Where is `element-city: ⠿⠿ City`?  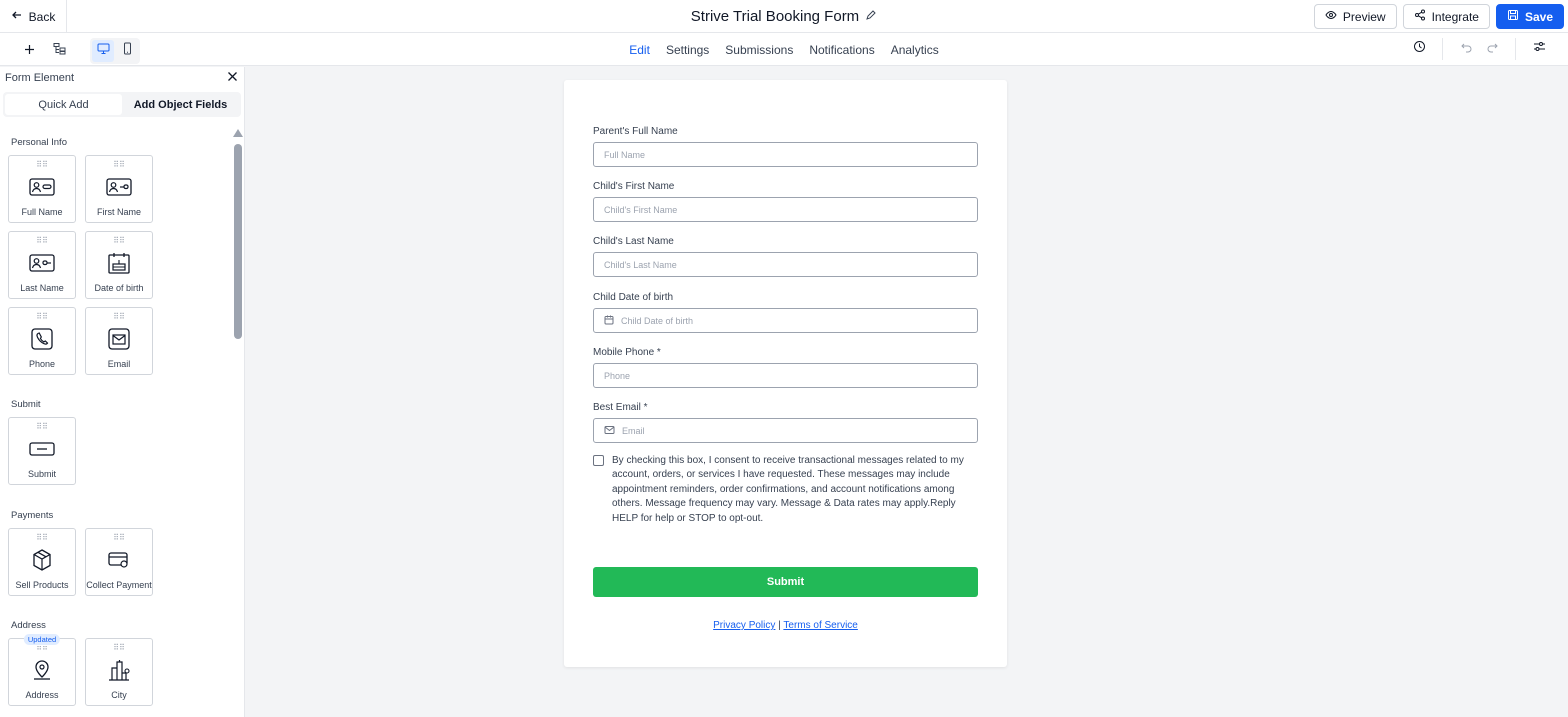
element-city: ⠿⠿ City is located at coordinates (119, 672).